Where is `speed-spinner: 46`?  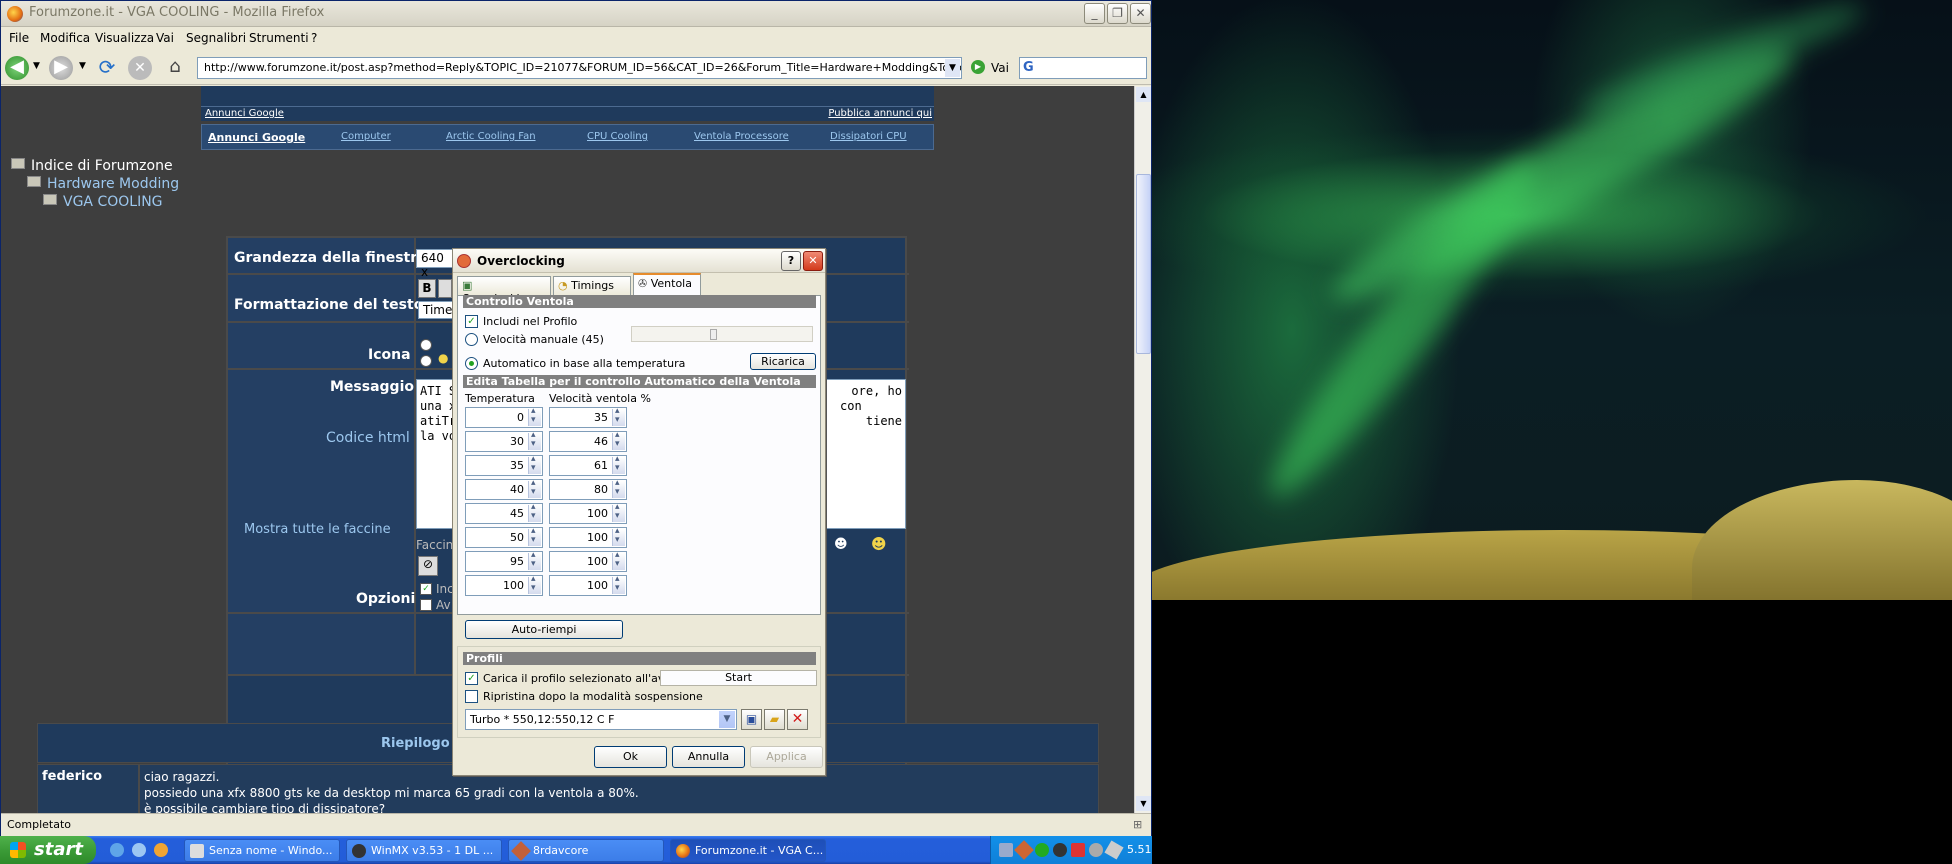 speed-spinner: 46 is located at coordinates (588, 441).